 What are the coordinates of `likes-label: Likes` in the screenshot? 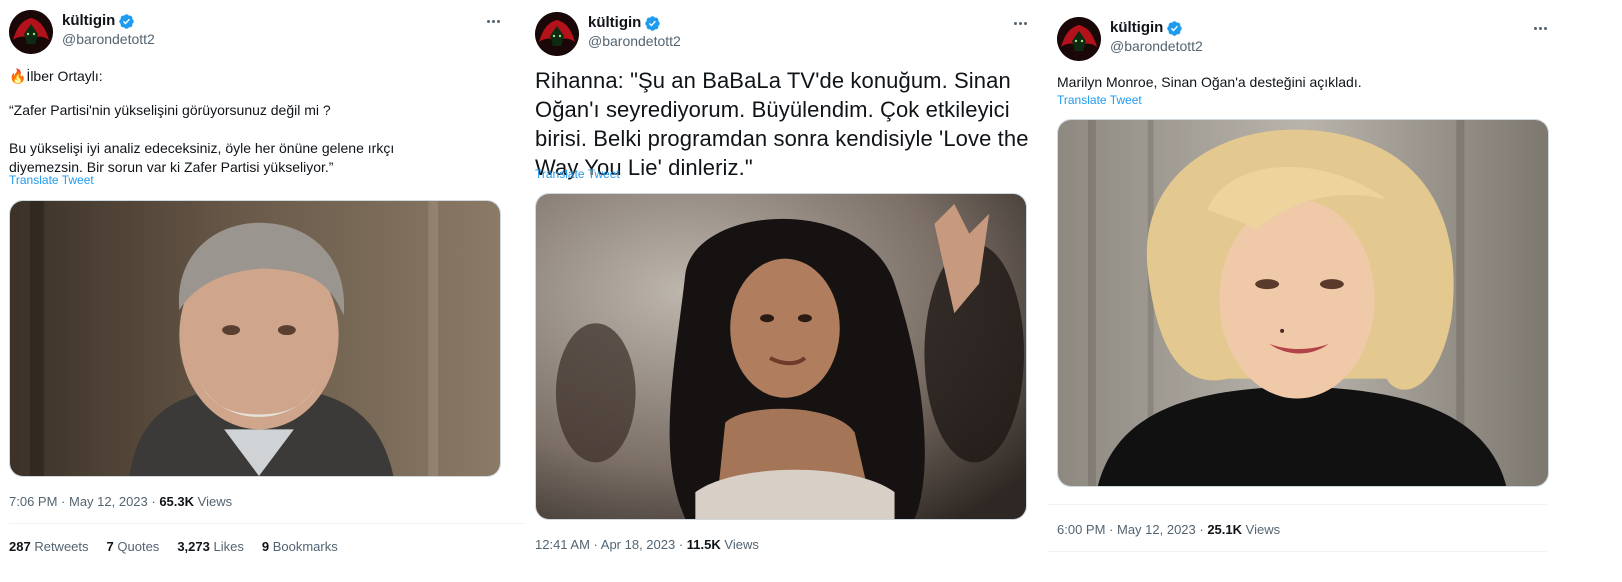 It's located at (228, 546).